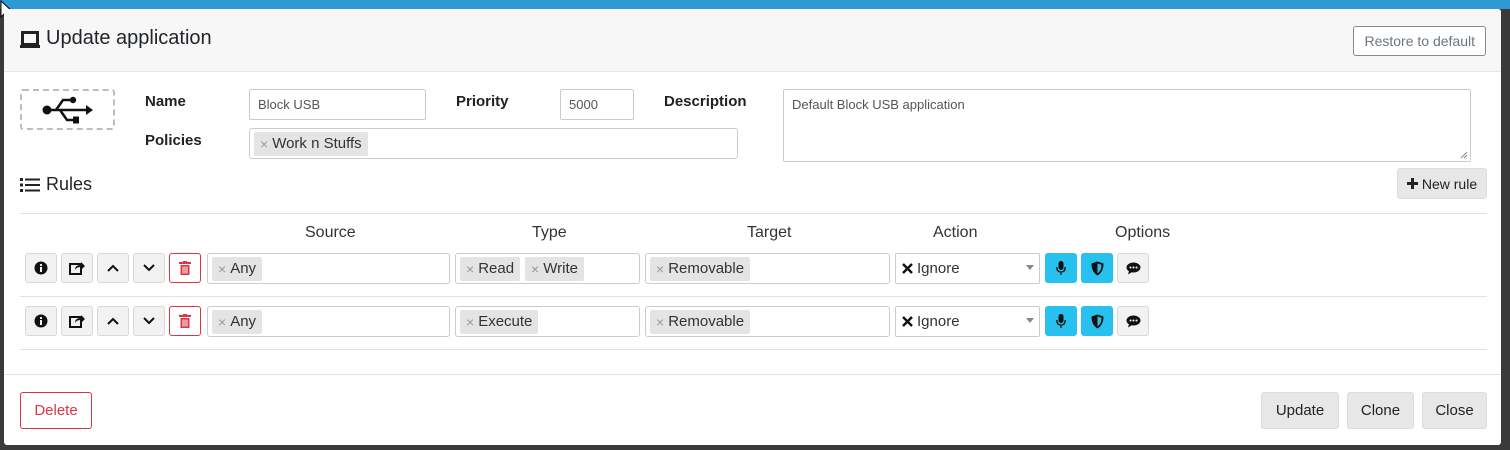  What do you see at coordinates (311, 143) in the screenshot?
I see `policy-tag: × Work n Stuffs` at bounding box center [311, 143].